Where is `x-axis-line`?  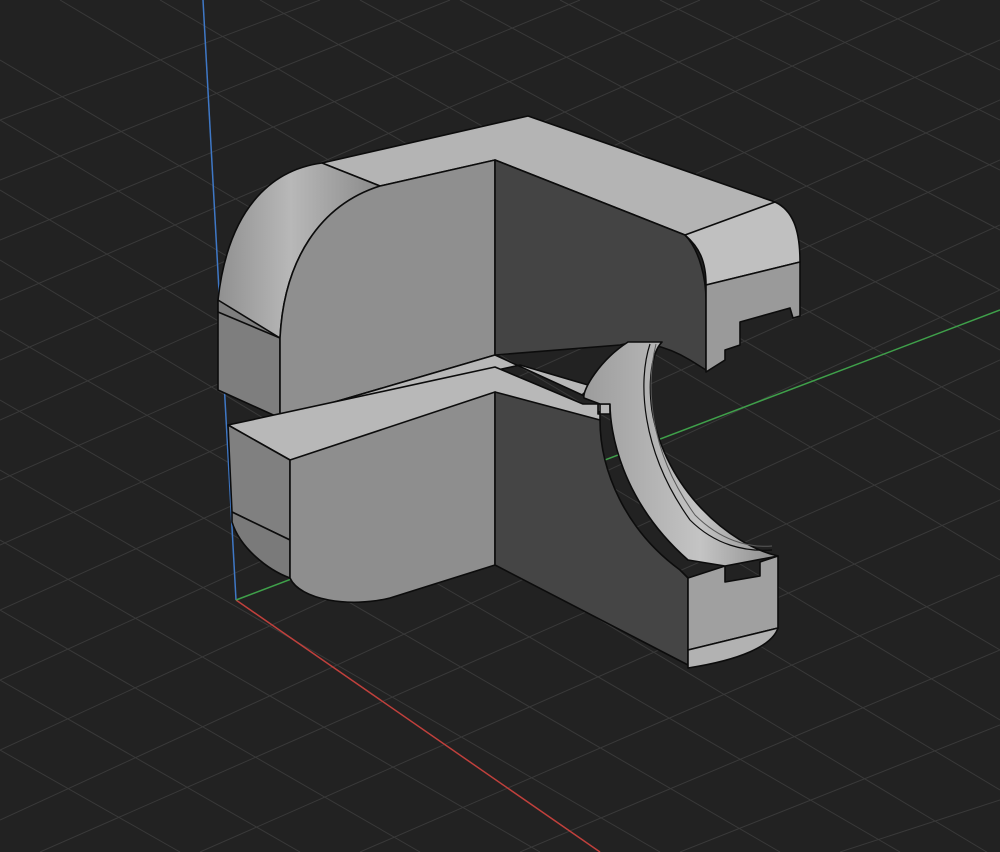
x-axis-line is located at coordinates (418, 725).